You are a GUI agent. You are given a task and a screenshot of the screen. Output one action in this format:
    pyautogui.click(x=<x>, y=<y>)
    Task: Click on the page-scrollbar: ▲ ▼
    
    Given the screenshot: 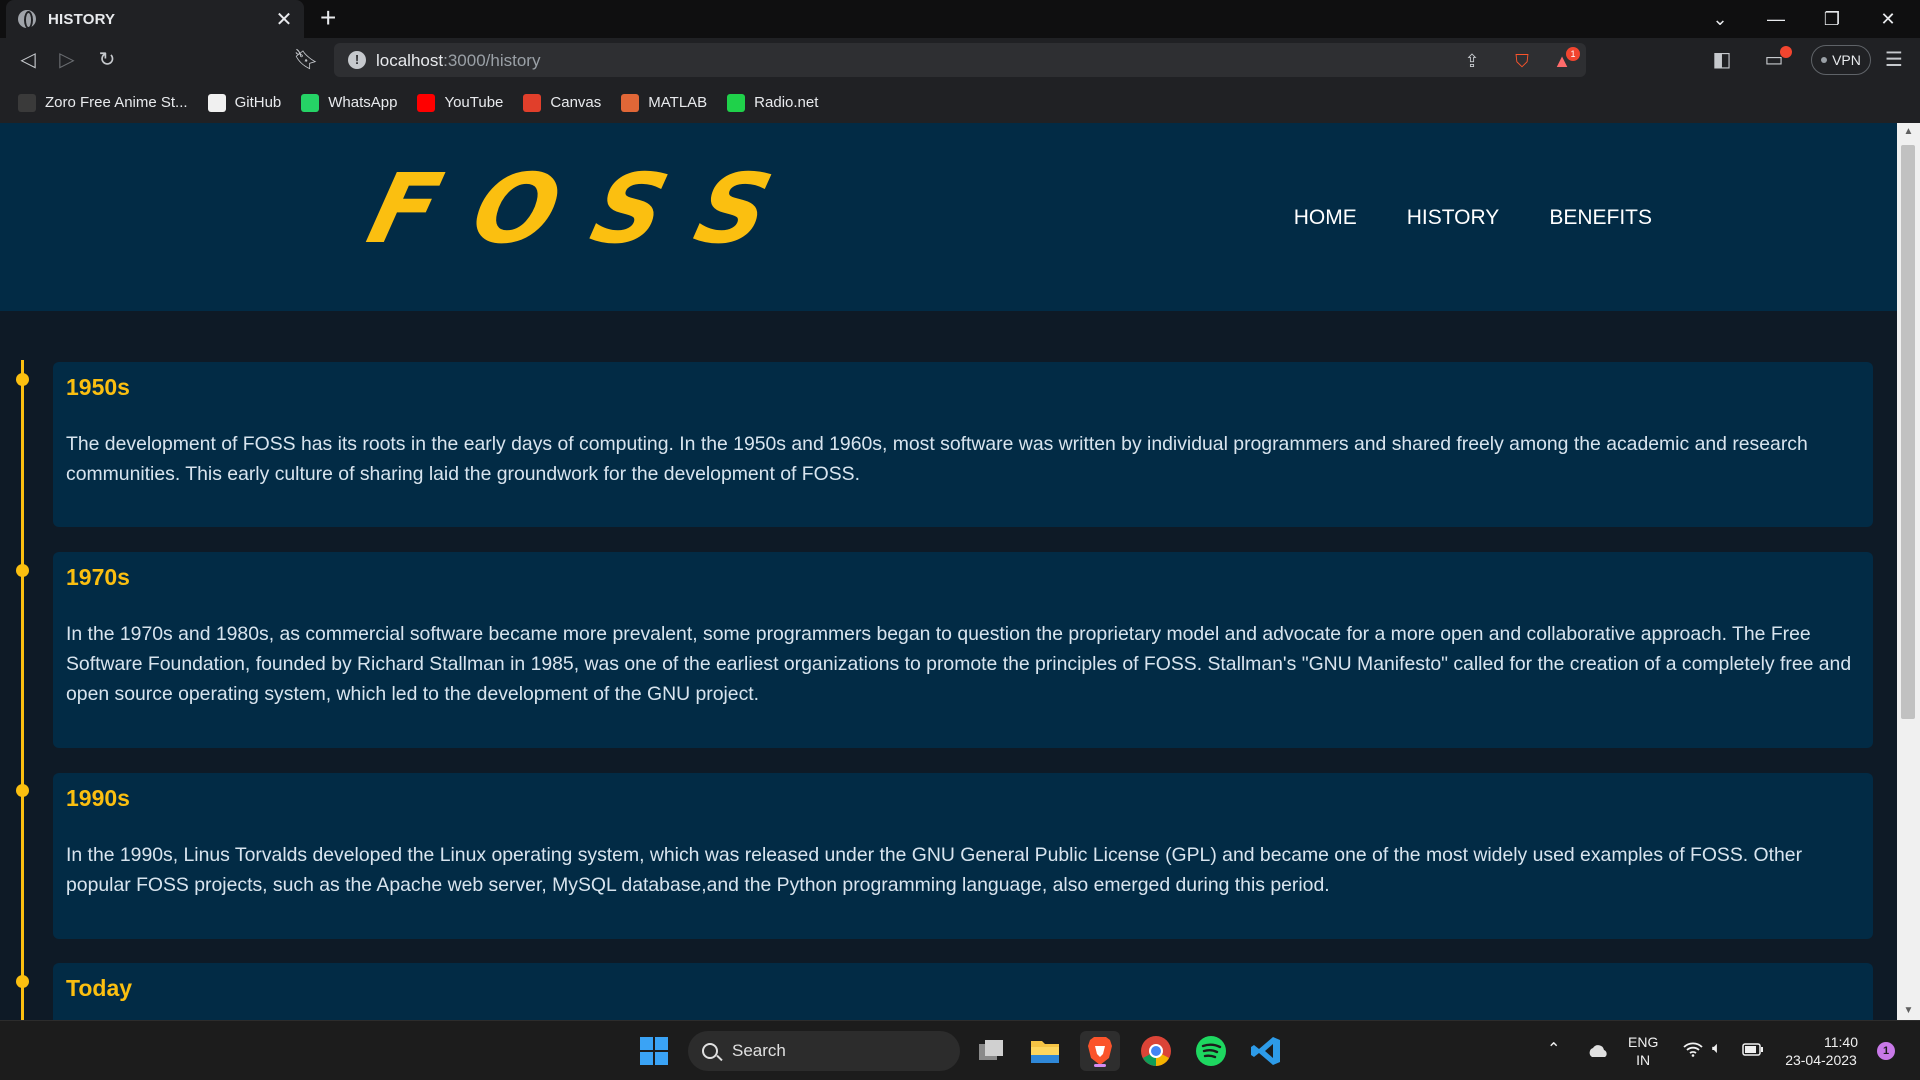 What is the action you would take?
    pyautogui.click(x=1908, y=571)
    